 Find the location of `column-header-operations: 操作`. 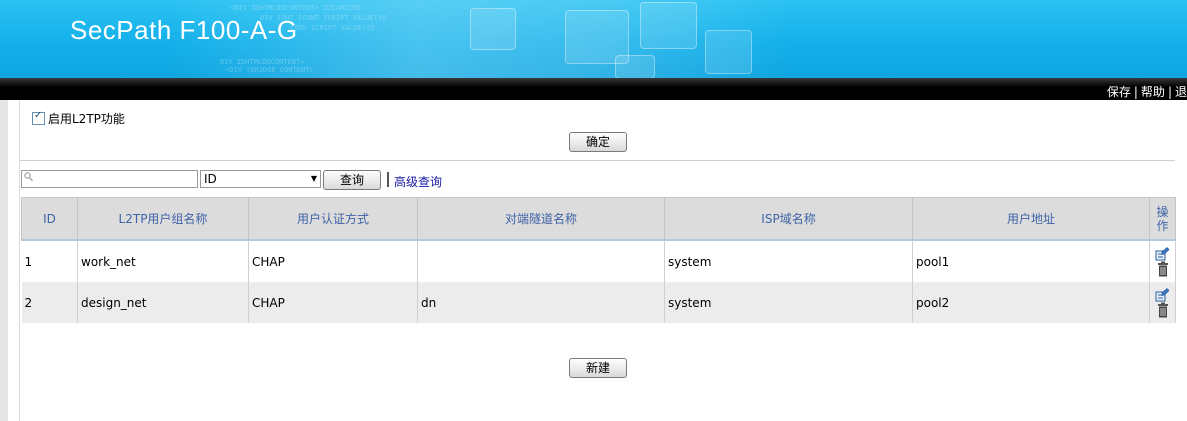

column-header-operations: 操作 is located at coordinates (1162, 219).